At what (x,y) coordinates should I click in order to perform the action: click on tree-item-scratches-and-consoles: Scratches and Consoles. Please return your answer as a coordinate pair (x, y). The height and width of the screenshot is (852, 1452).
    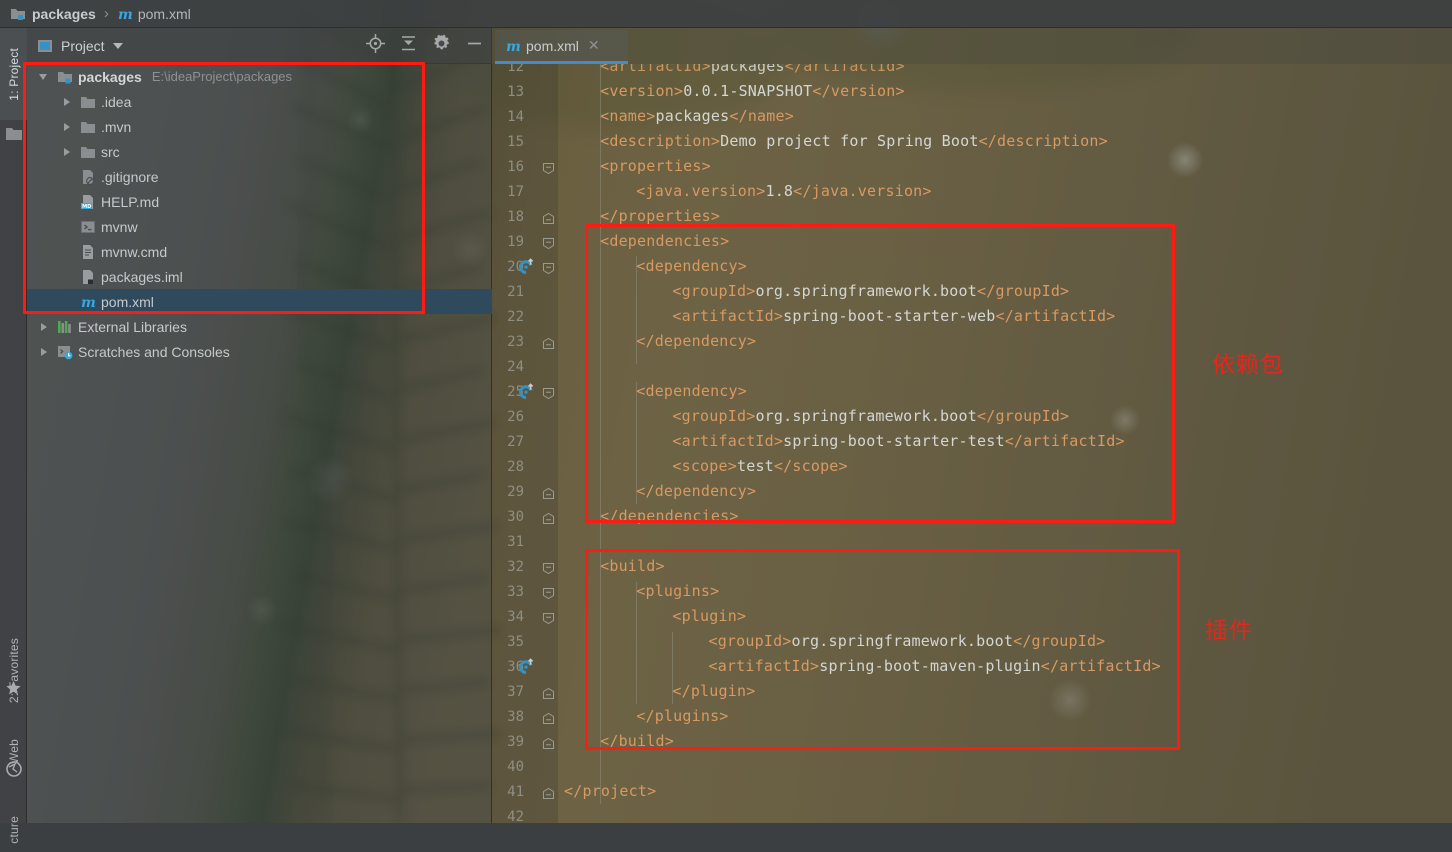
    Looking at the image, I should click on (259, 351).